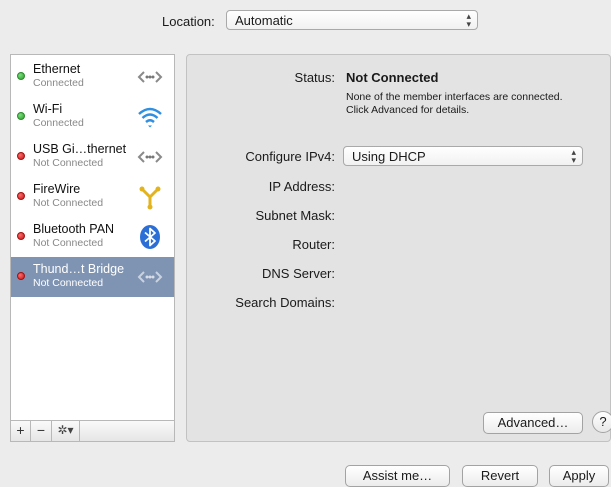  I want to click on search-domains-label: Search Domains:, so click(285, 302).